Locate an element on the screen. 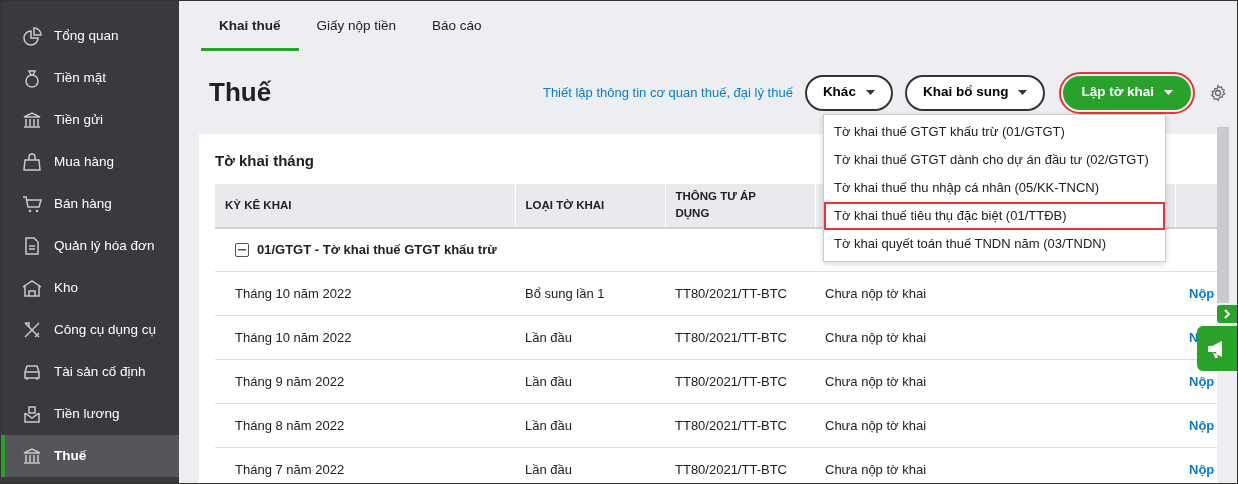 Image resolution: width=1238 pixels, height=484 pixels. minus-icon is located at coordinates (242, 249).